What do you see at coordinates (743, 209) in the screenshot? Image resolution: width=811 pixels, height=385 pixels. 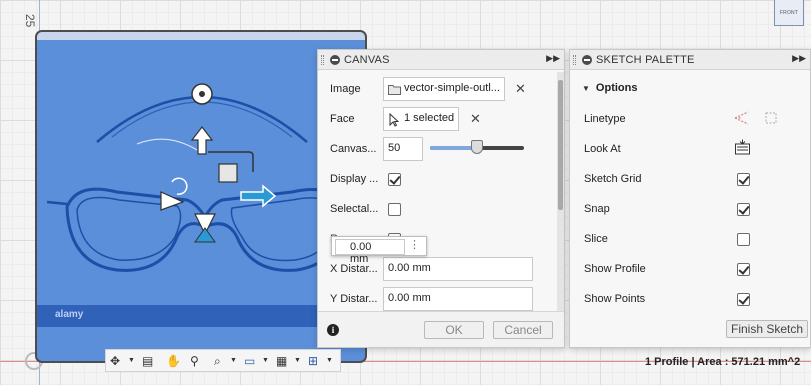 I see `snap-checkbox` at bounding box center [743, 209].